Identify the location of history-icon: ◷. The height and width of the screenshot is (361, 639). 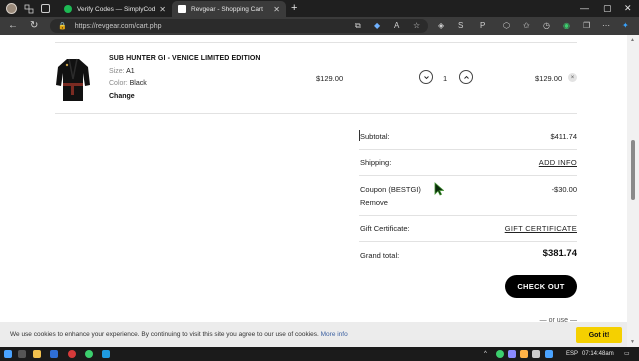
(546, 26).